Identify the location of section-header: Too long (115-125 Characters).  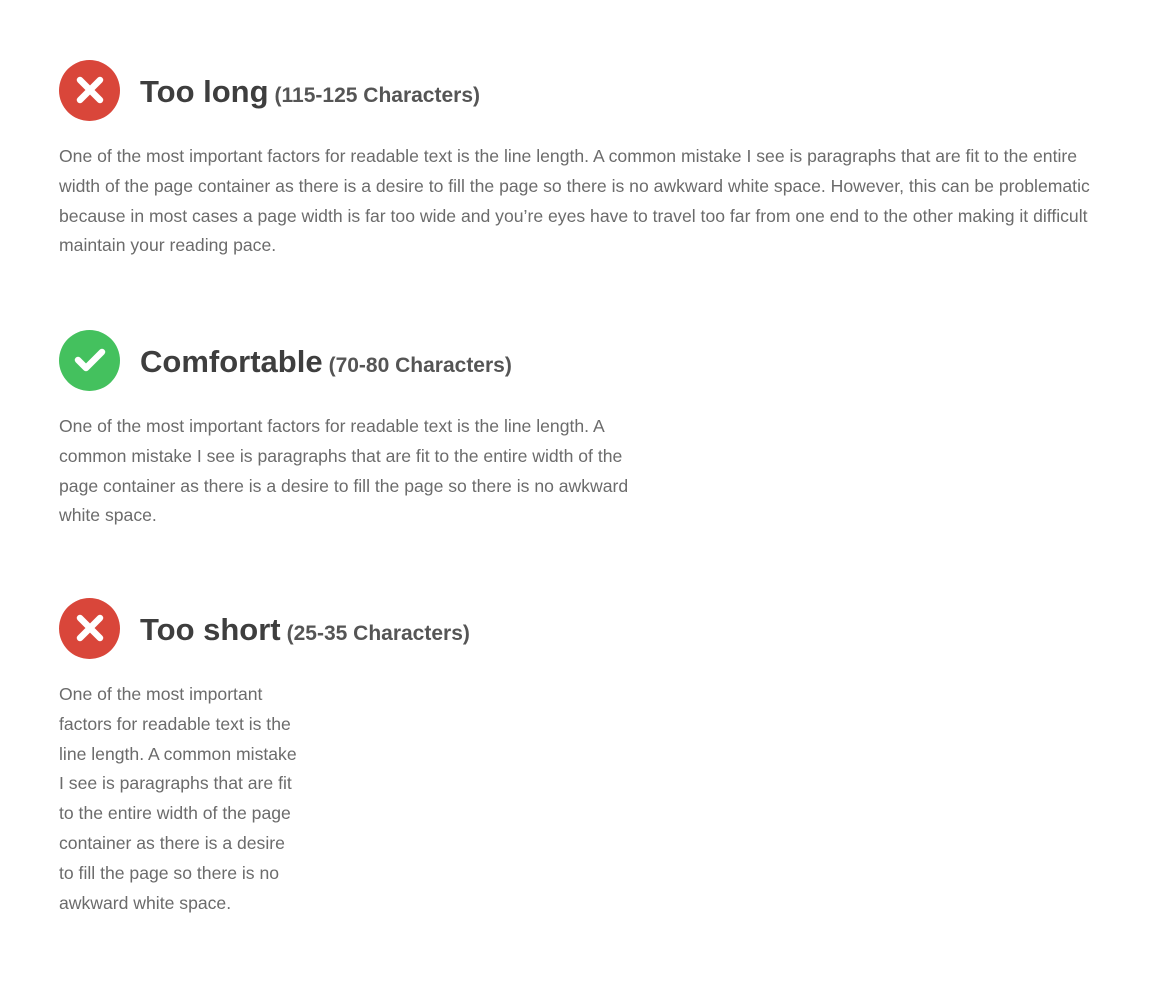
(579, 90).